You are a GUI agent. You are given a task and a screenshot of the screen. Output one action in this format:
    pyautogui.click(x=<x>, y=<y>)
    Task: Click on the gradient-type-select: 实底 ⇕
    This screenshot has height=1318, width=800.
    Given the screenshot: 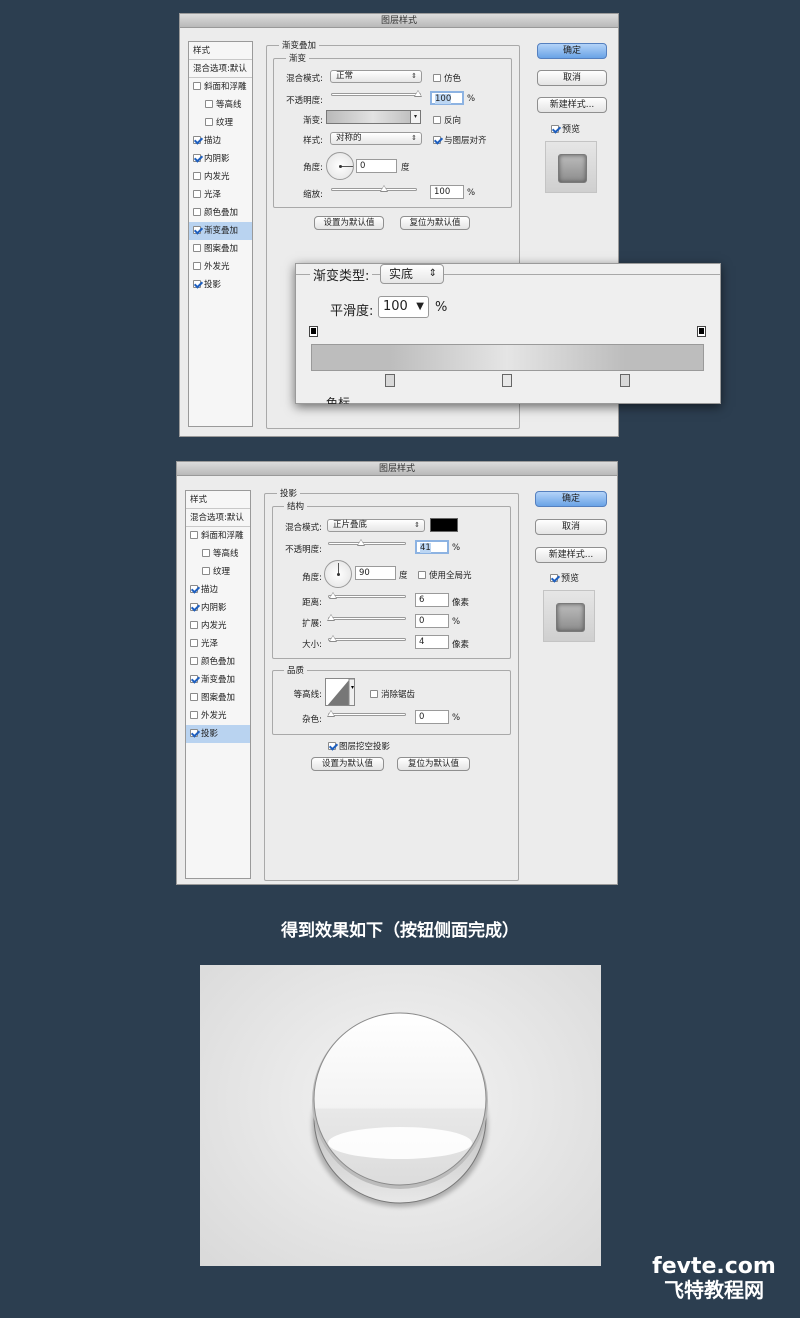 What is the action you would take?
    pyautogui.click(x=412, y=274)
    